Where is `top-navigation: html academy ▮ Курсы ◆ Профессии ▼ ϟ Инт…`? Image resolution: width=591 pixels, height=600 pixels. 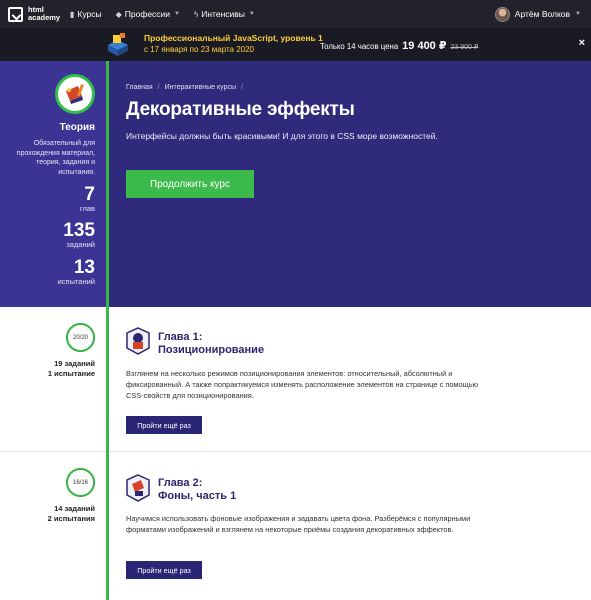
top-navigation: html academy ▮ Курсы ◆ Профессии ▼ ϟ Инт… is located at coordinates (295, 14).